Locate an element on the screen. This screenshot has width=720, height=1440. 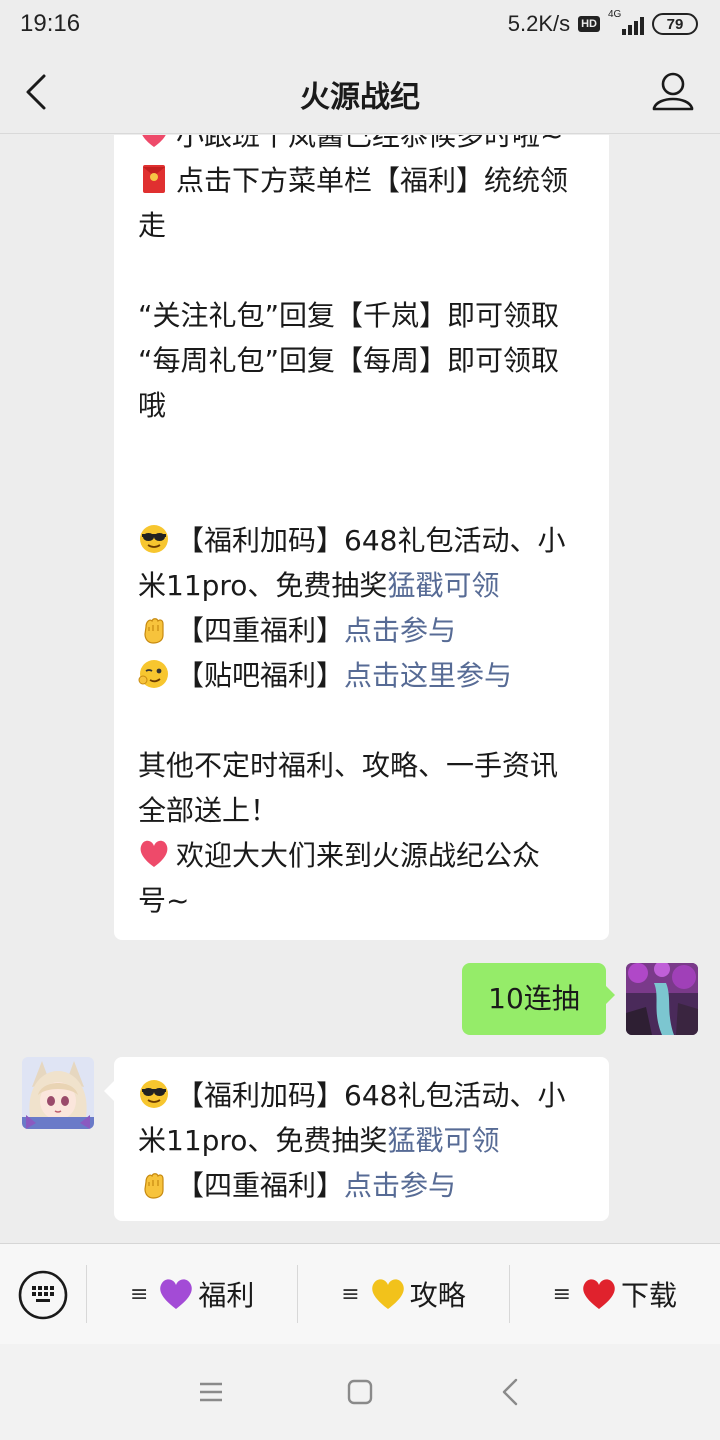
message-line-text: 全部送上！ is located at coordinates (208, 810).